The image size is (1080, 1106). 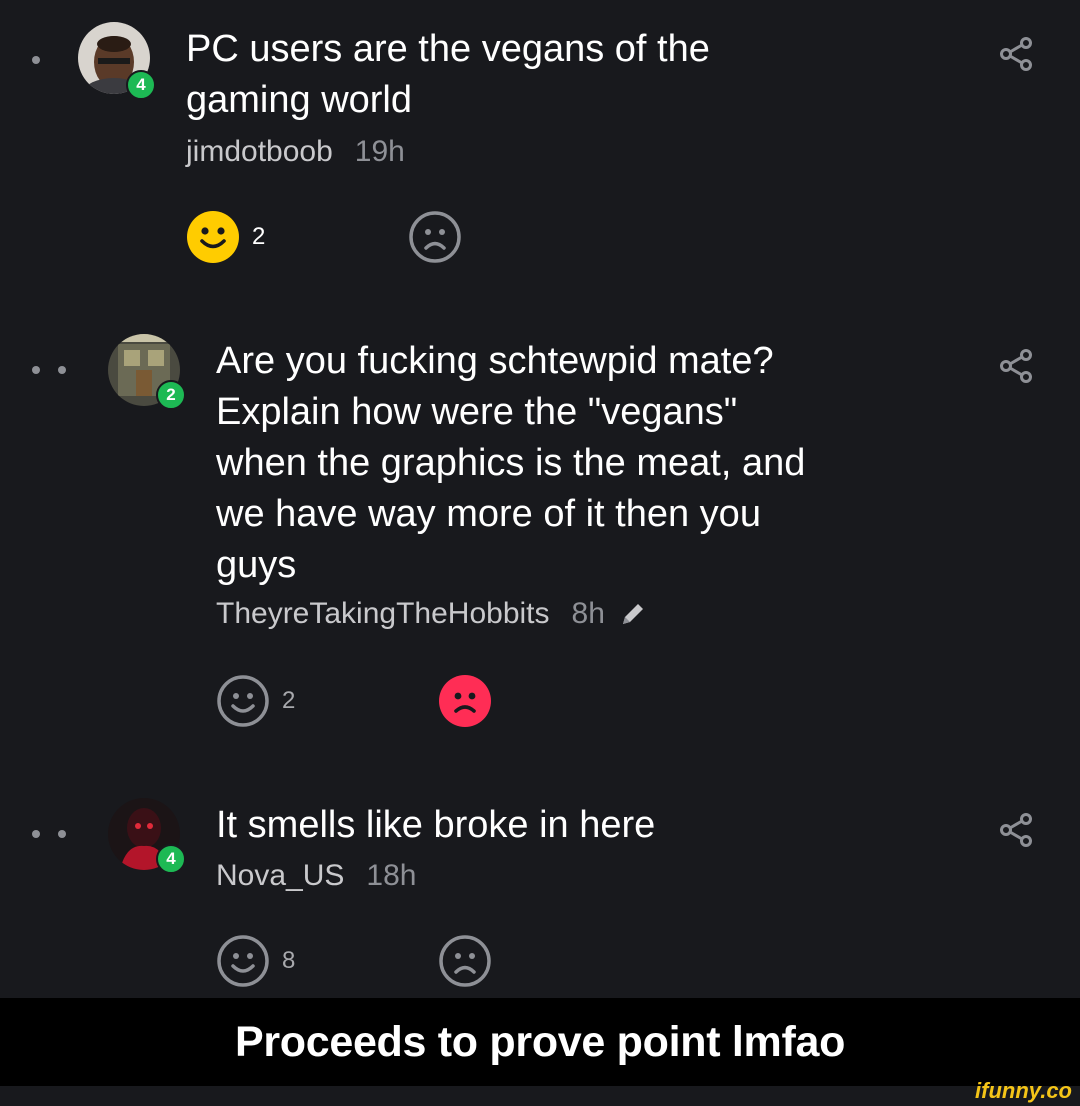 What do you see at coordinates (259, 152) in the screenshot?
I see `username: jimdotboob` at bounding box center [259, 152].